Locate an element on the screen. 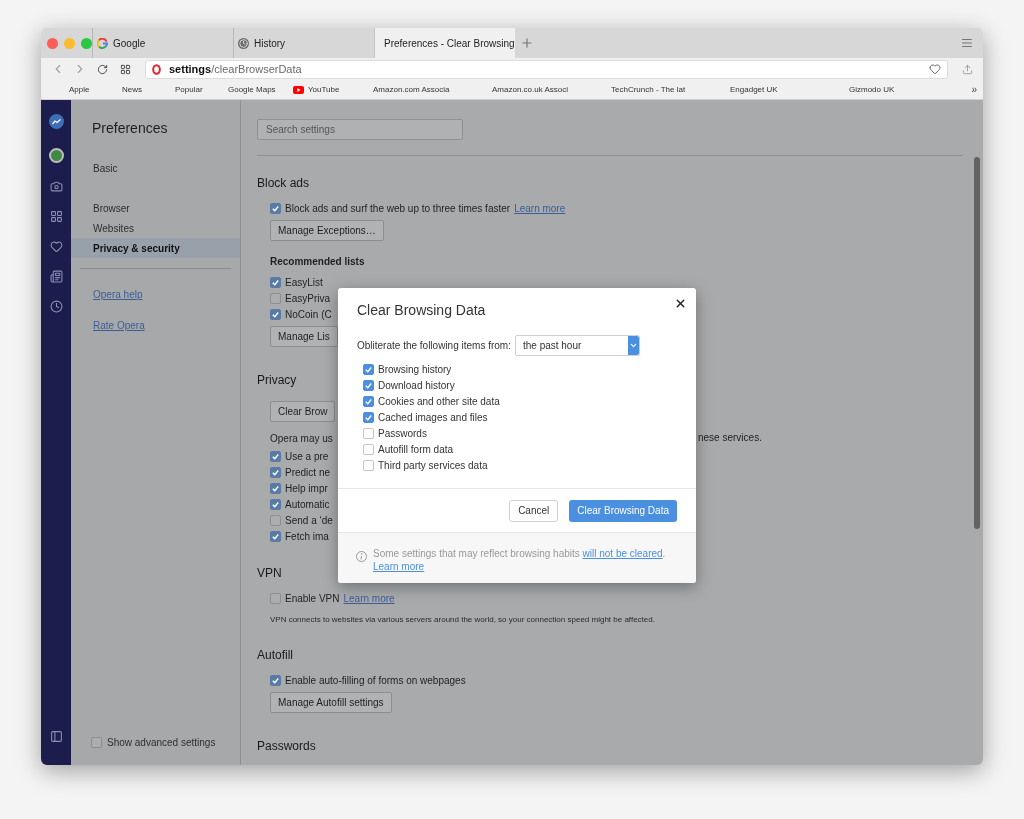 The image size is (1024, 819). chevron-icon is located at coordinates (633, 345).